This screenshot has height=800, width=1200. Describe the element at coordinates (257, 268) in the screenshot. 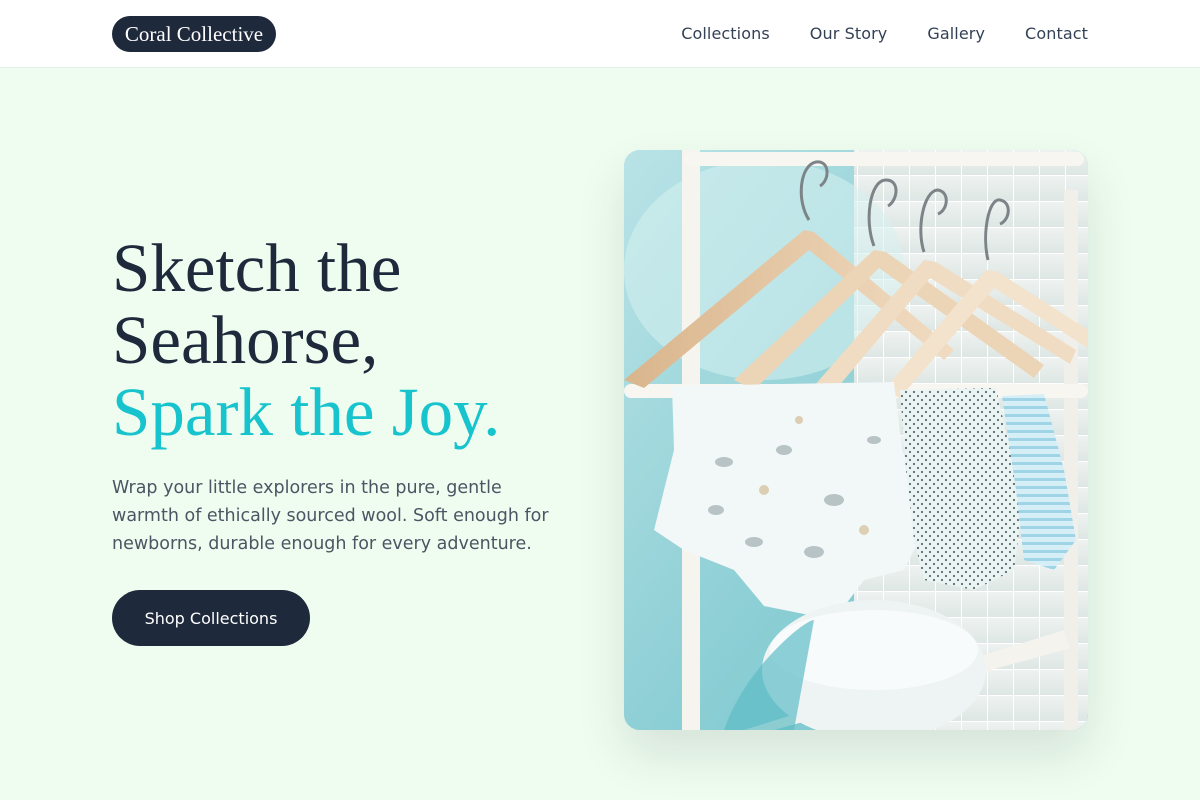

I see `headline-line-1: Sketch the` at that location.